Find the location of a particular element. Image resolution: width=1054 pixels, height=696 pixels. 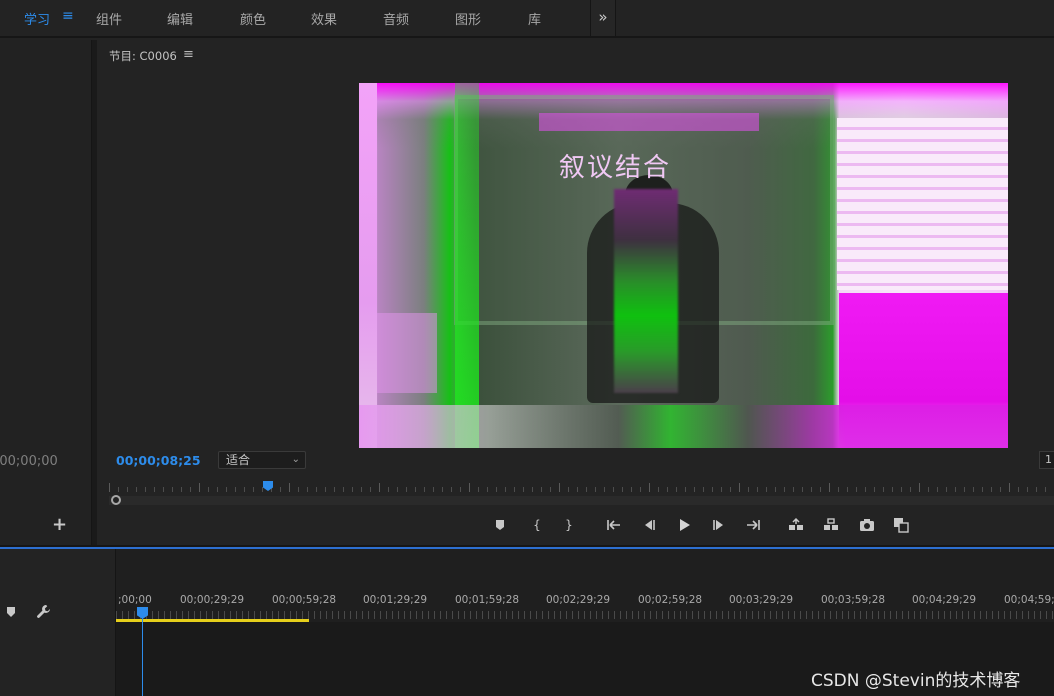

program-time-ruler is located at coordinates (581, 486).